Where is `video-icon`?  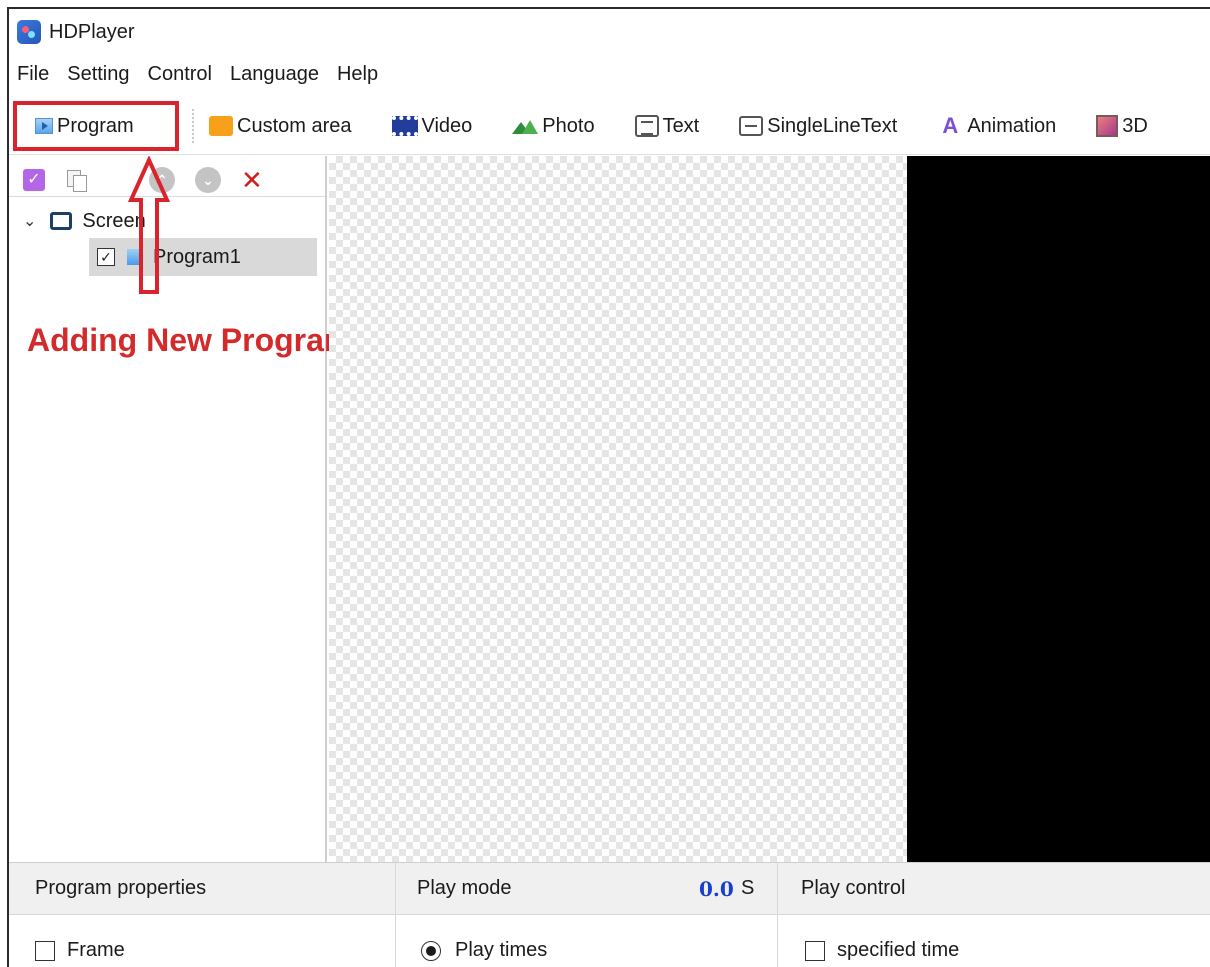 video-icon is located at coordinates (404, 126).